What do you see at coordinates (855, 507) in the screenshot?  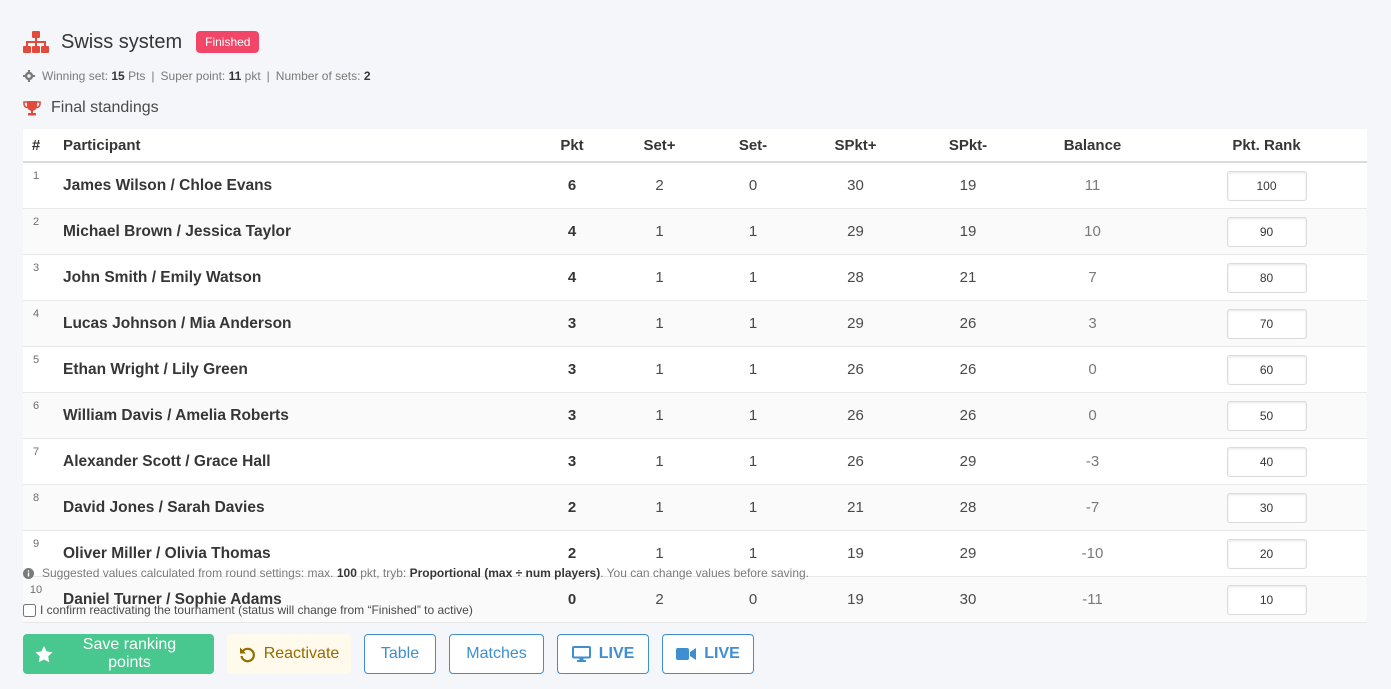 I see `spkt-plus-value: 21` at bounding box center [855, 507].